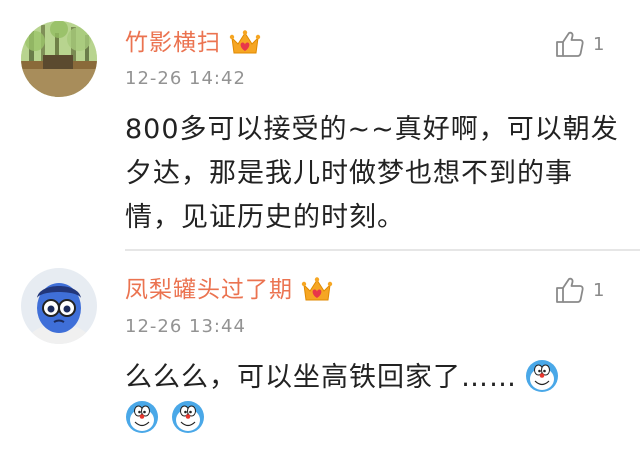 Image resolution: width=640 pixels, height=459 pixels. Describe the element at coordinates (59, 306) in the screenshot. I see `blue-cartoon-character-avatar-icon` at that location.